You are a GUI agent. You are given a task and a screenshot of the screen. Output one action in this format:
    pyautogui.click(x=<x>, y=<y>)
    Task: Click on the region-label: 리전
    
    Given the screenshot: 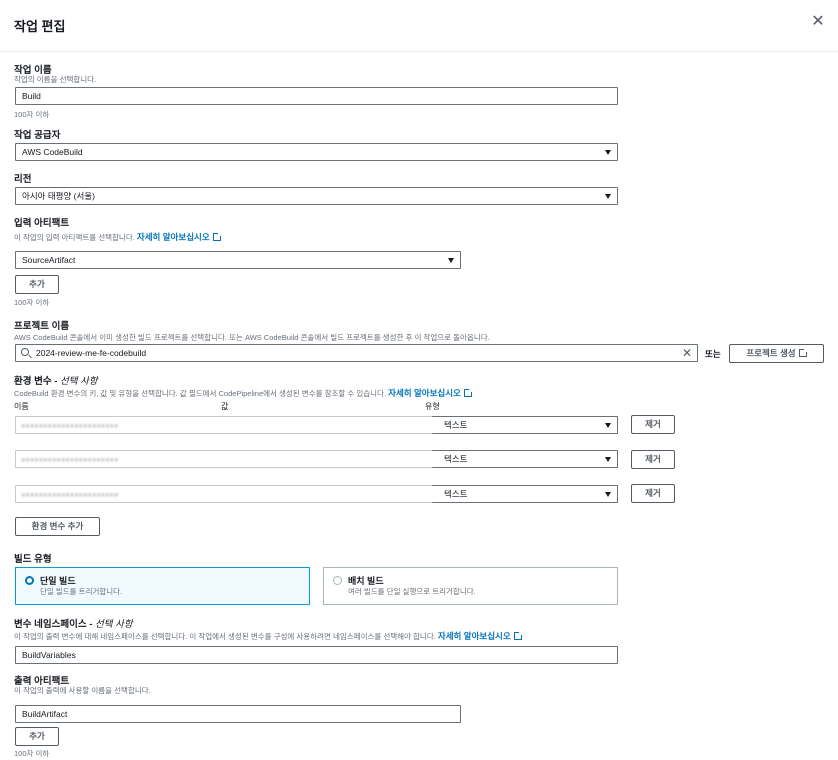 What is the action you would take?
    pyautogui.click(x=23, y=179)
    